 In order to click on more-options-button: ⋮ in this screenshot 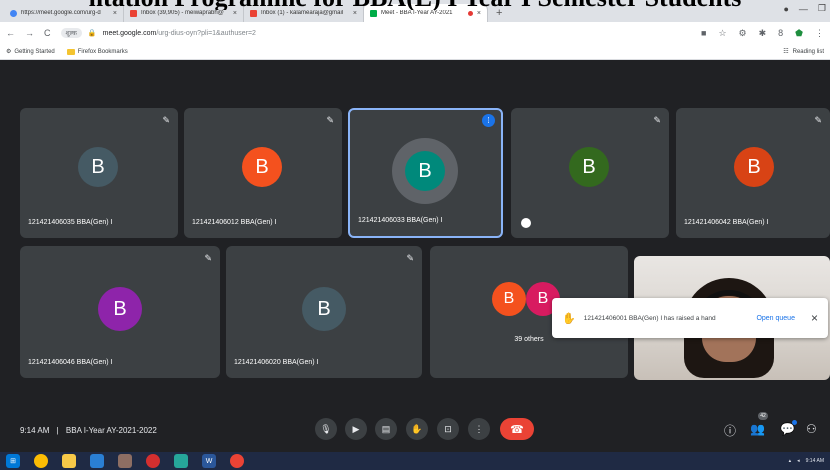, I will do `click(479, 429)`.